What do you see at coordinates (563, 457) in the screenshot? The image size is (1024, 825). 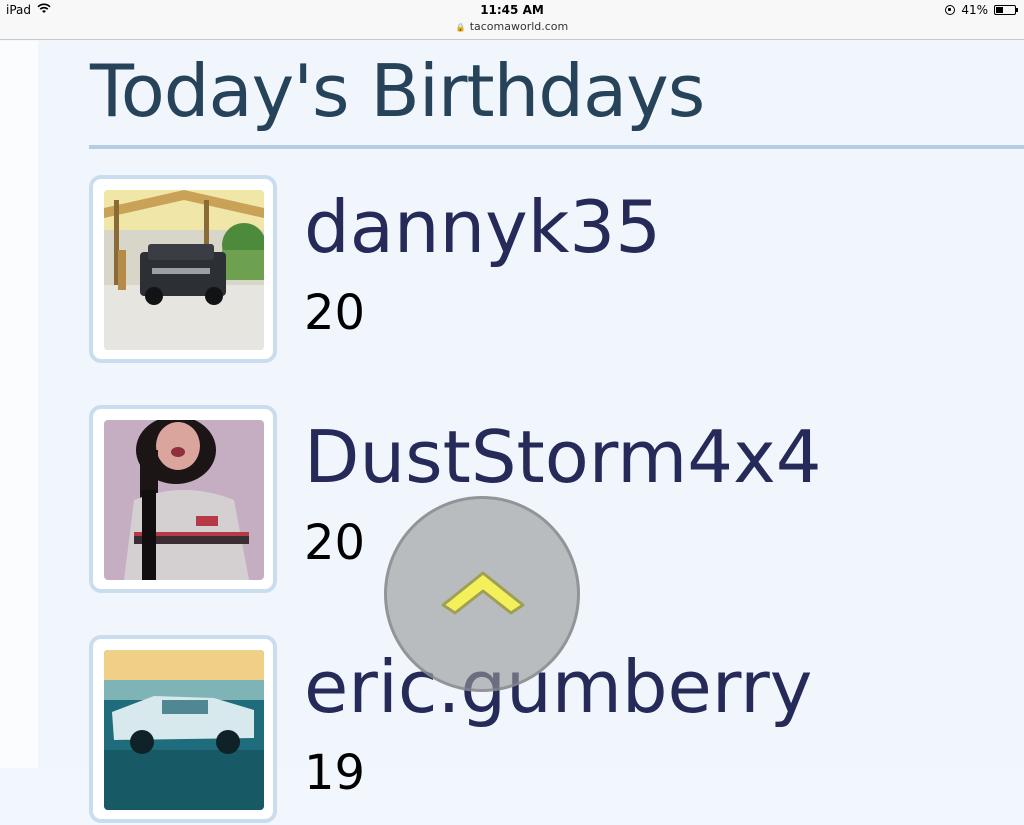 I see `member-name-link: DustStorm4x4` at bounding box center [563, 457].